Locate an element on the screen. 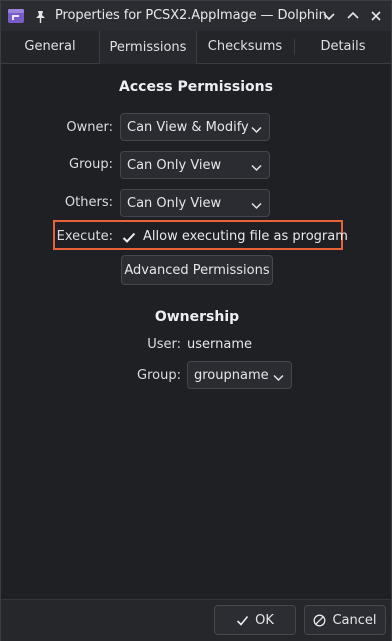 The height and width of the screenshot is (641, 392). group-permission-value: Can Only View is located at coordinates (174, 165).